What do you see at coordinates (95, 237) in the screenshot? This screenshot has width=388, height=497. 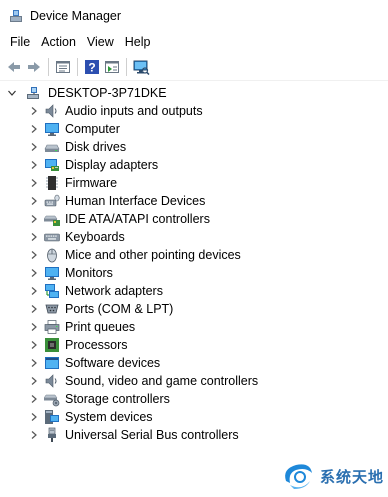 I see `category-label: Keyboards` at bounding box center [95, 237].